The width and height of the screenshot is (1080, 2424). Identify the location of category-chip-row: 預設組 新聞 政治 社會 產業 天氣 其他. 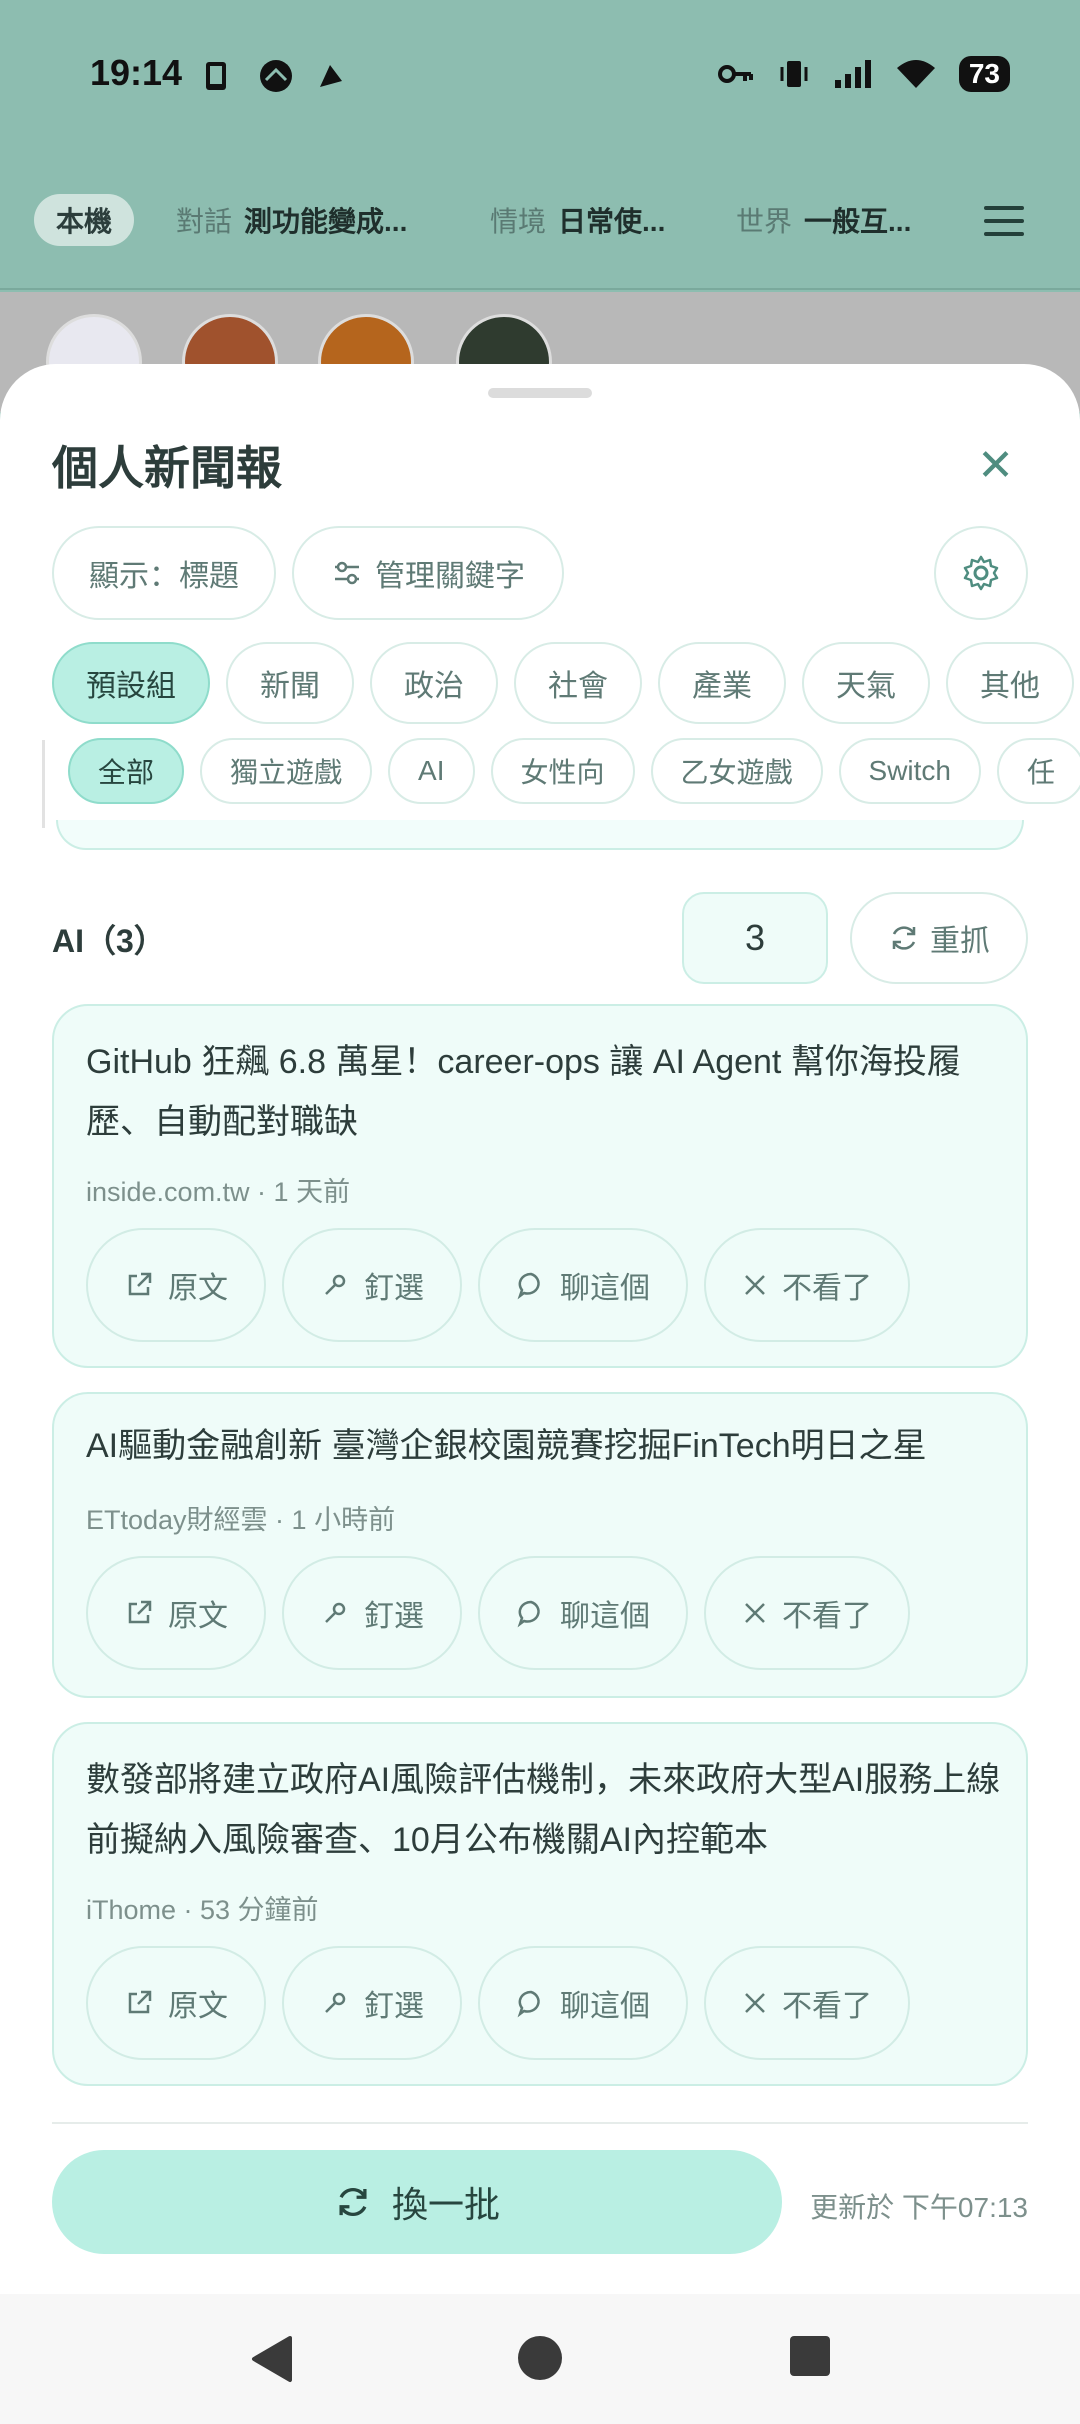
(563, 683).